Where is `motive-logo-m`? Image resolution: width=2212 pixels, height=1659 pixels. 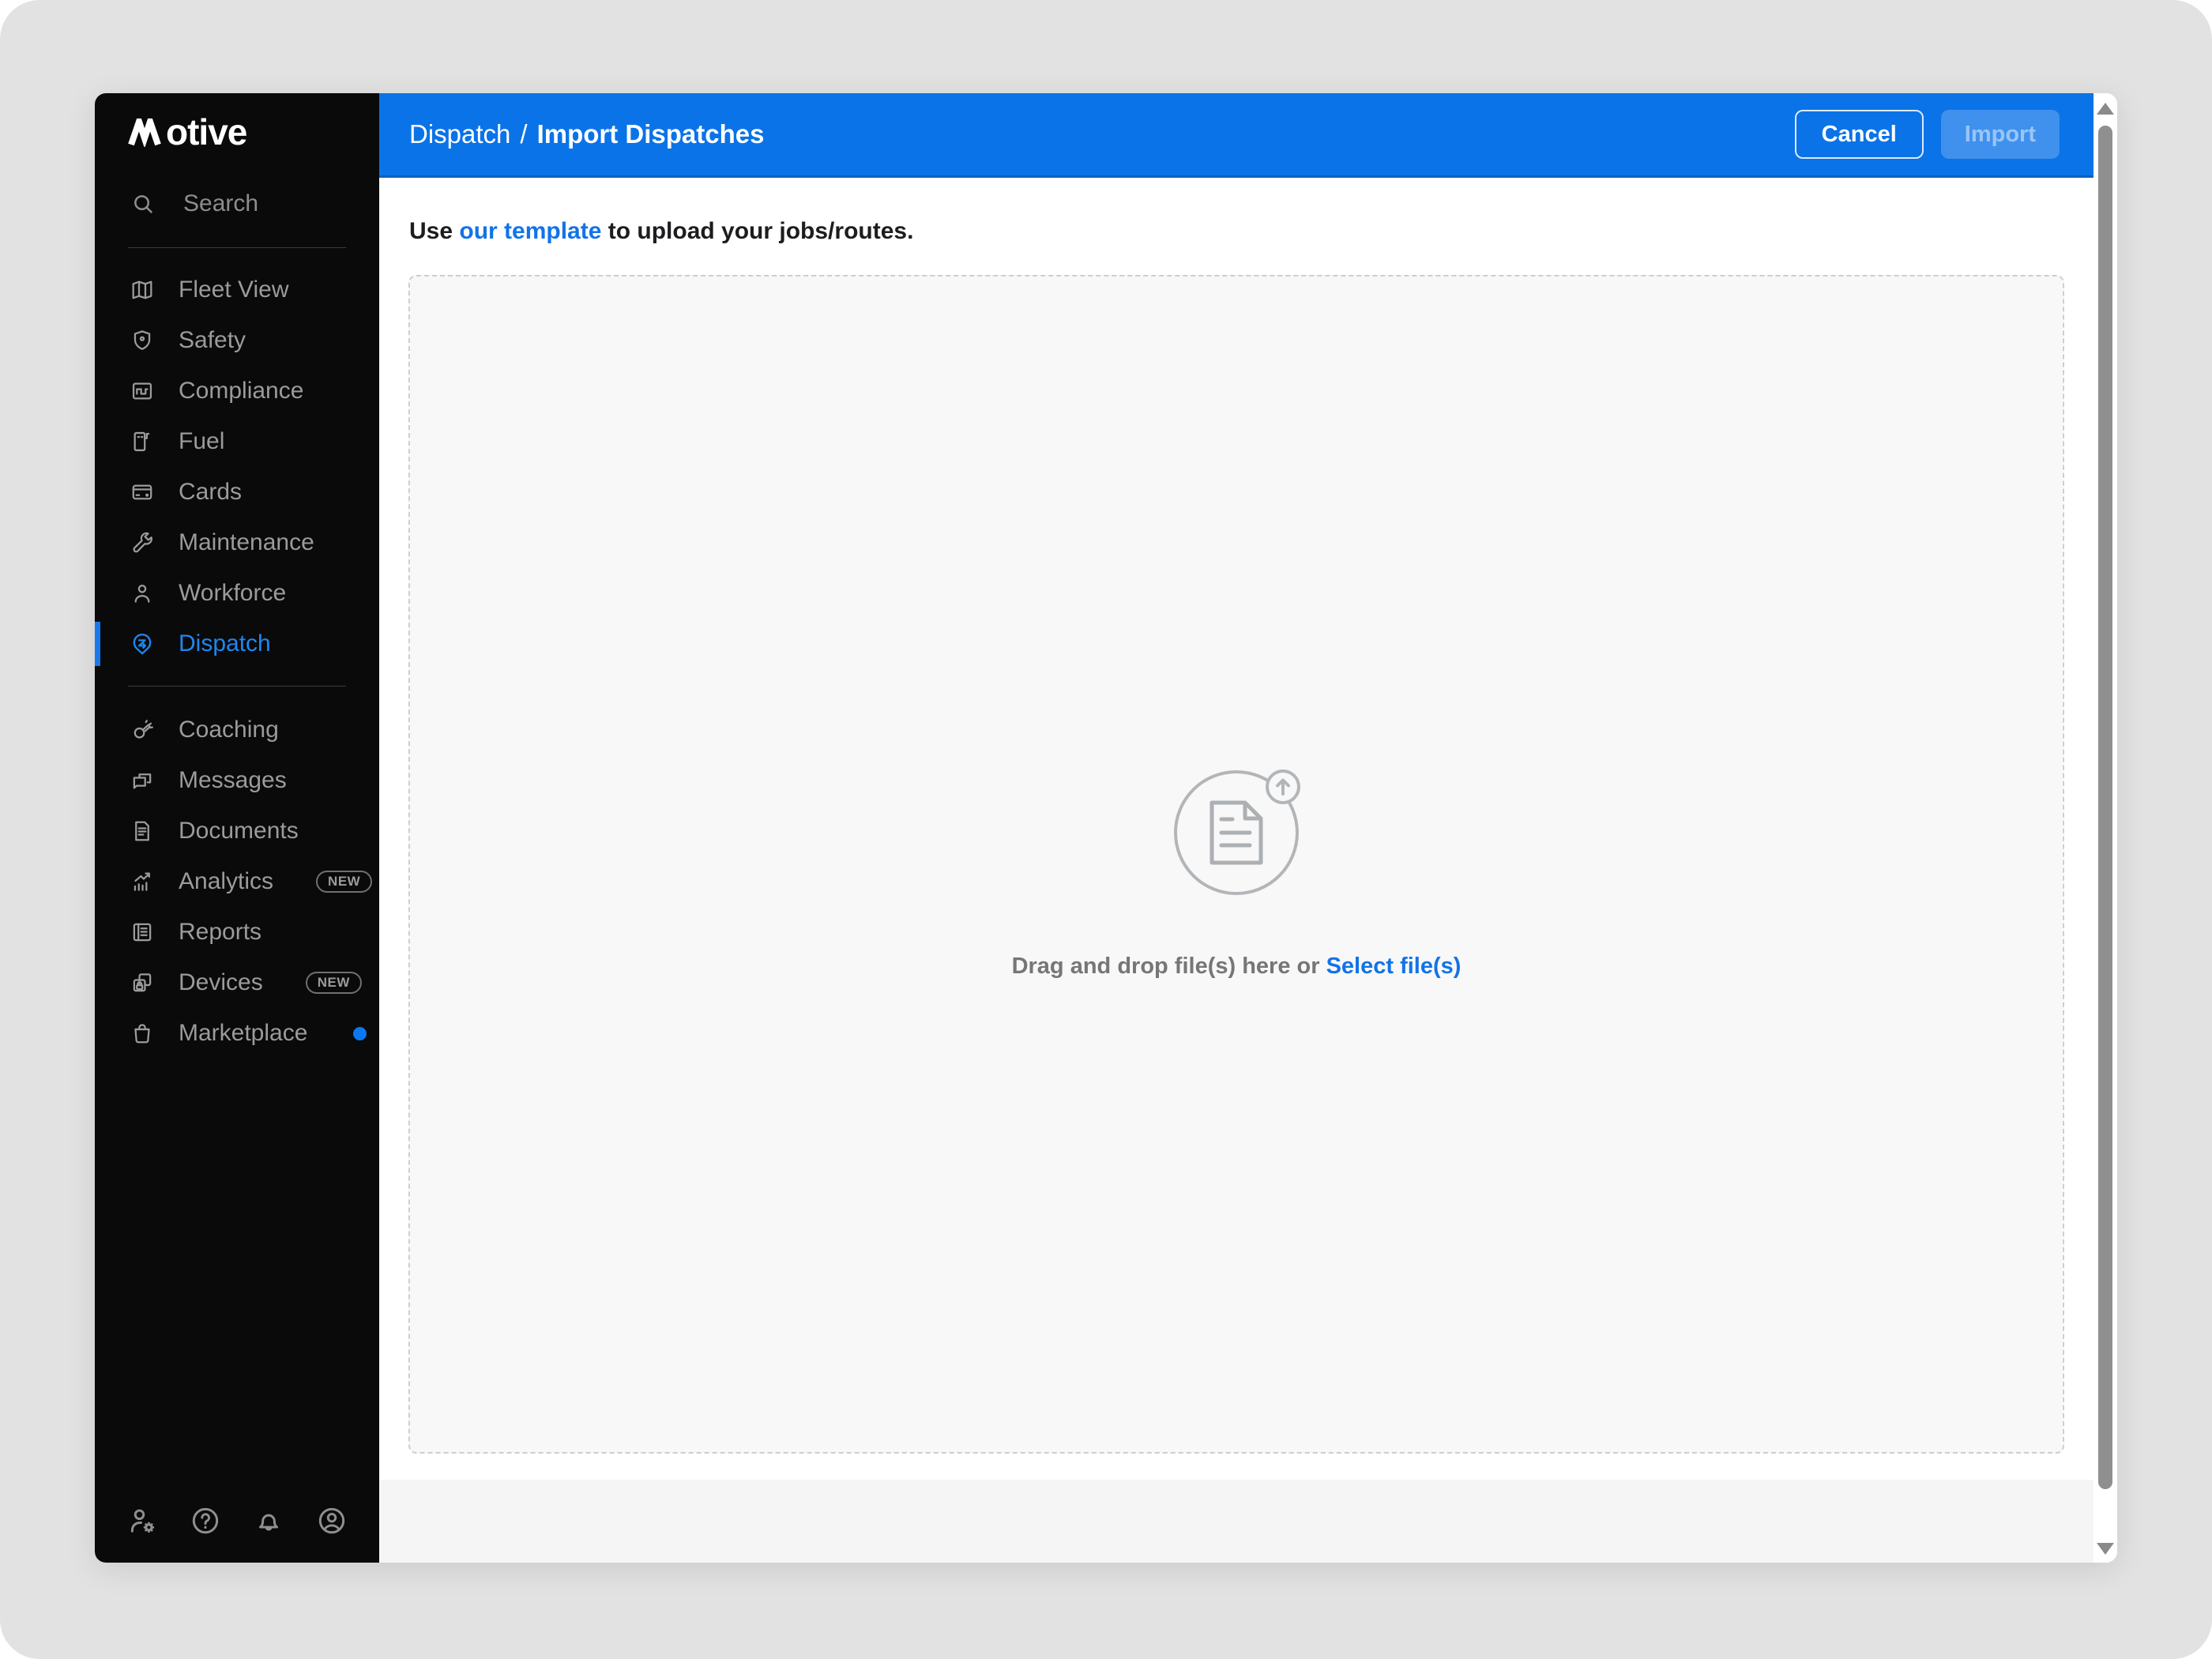 motive-logo-m is located at coordinates (145, 133).